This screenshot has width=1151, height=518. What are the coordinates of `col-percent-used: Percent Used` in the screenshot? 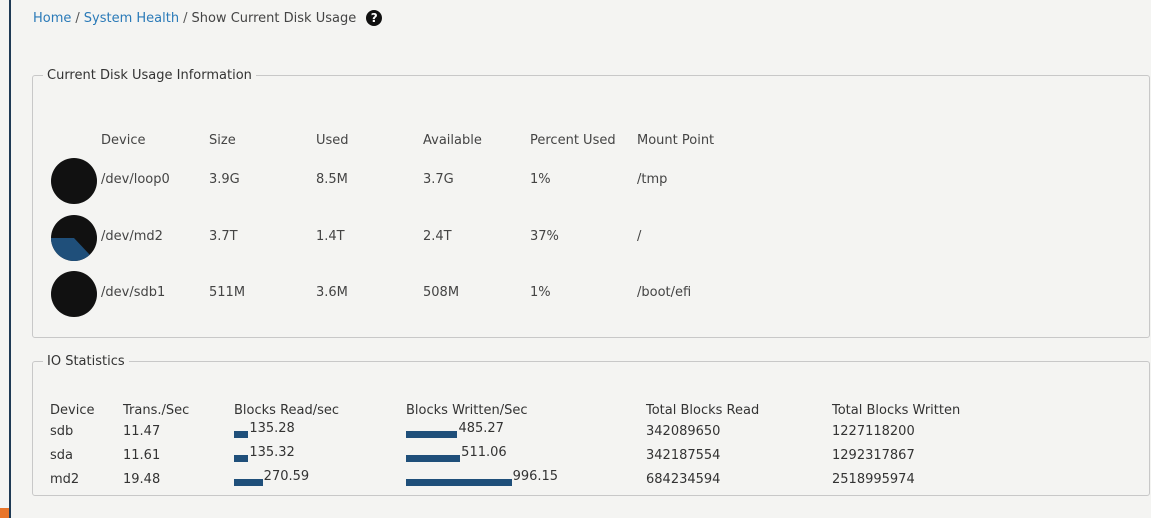 It's located at (573, 140).